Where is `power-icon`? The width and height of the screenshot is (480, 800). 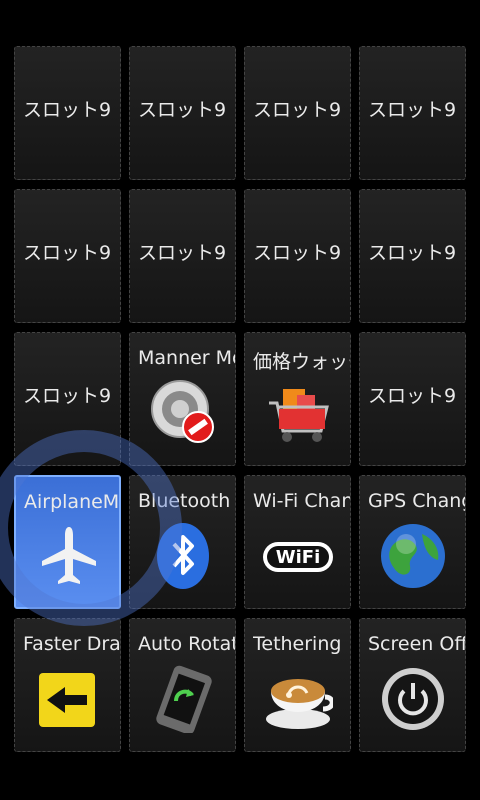
power-icon is located at coordinates (413, 699).